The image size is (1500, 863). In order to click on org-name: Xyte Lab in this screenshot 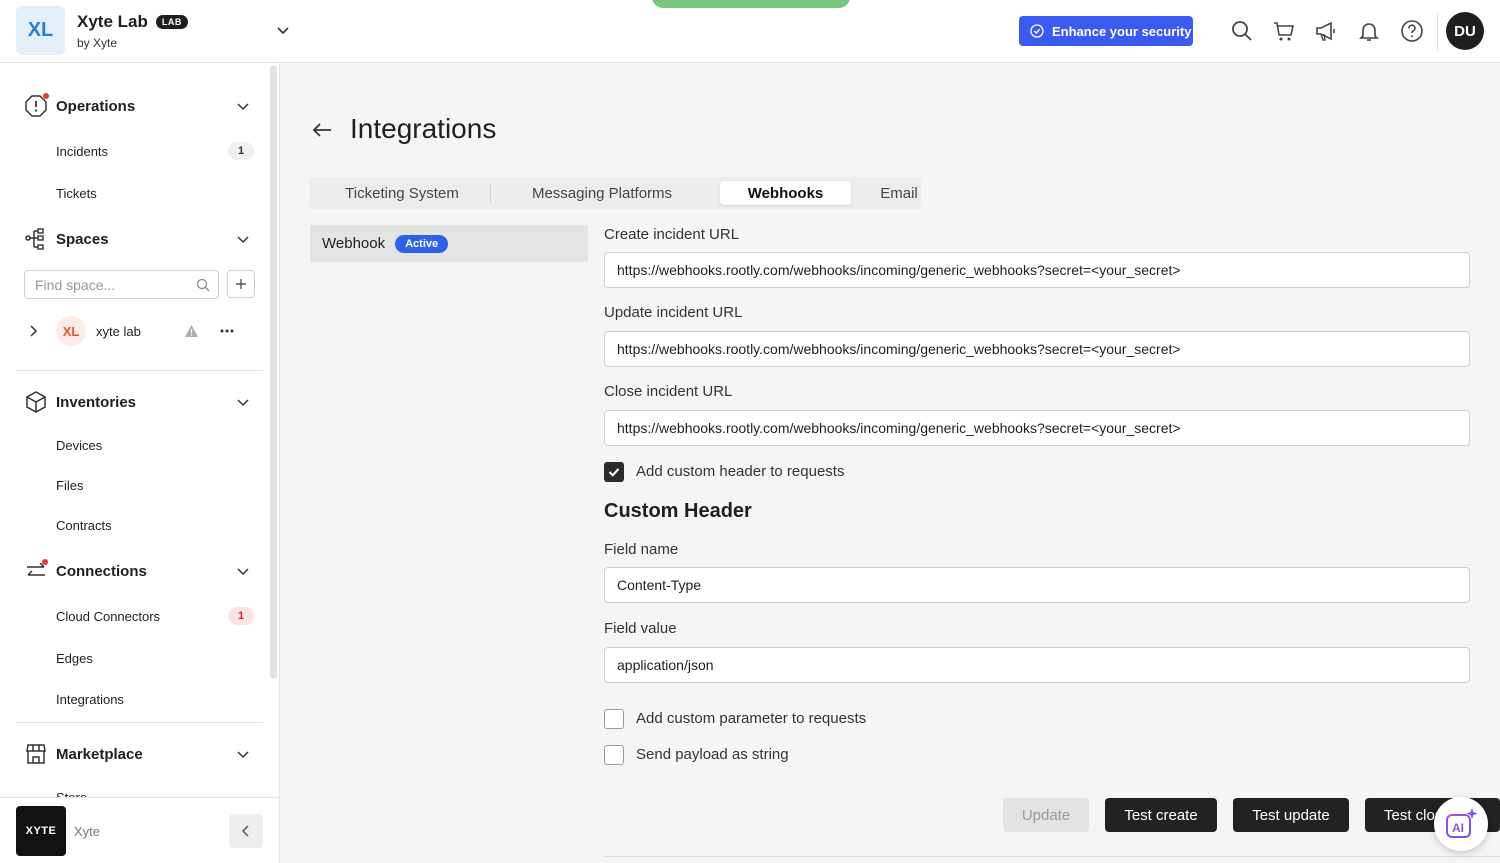, I will do `click(112, 21)`.